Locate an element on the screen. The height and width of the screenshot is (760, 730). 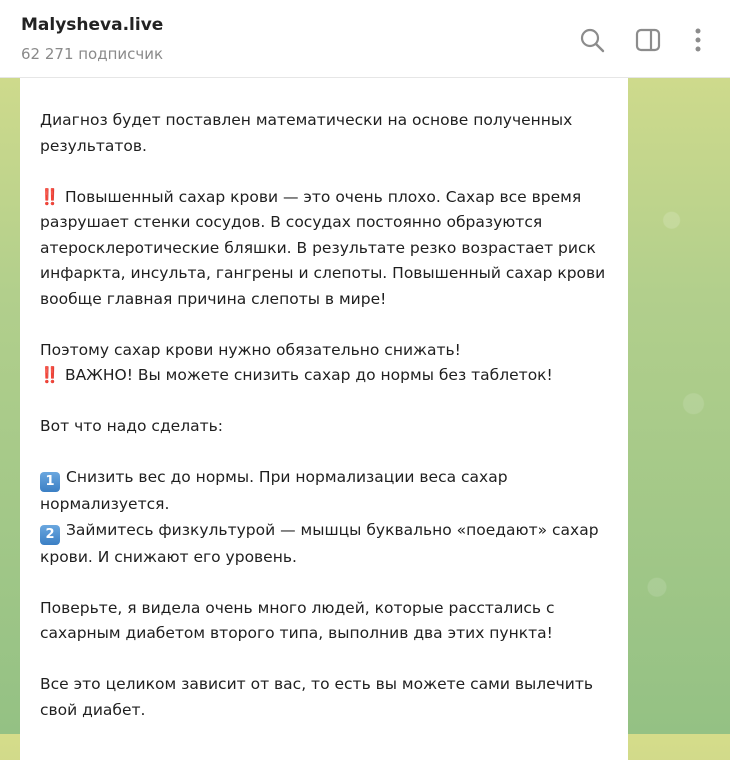
search-icon is located at coordinates (592, 40).